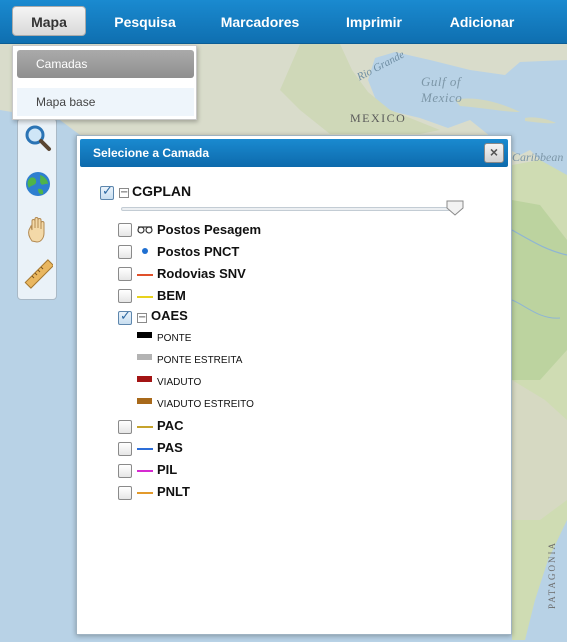 The height and width of the screenshot is (642, 567). Describe the element at coordinates (105, 64) in the screenshot. I see `menu-item-camadas: Camadas` at that location.